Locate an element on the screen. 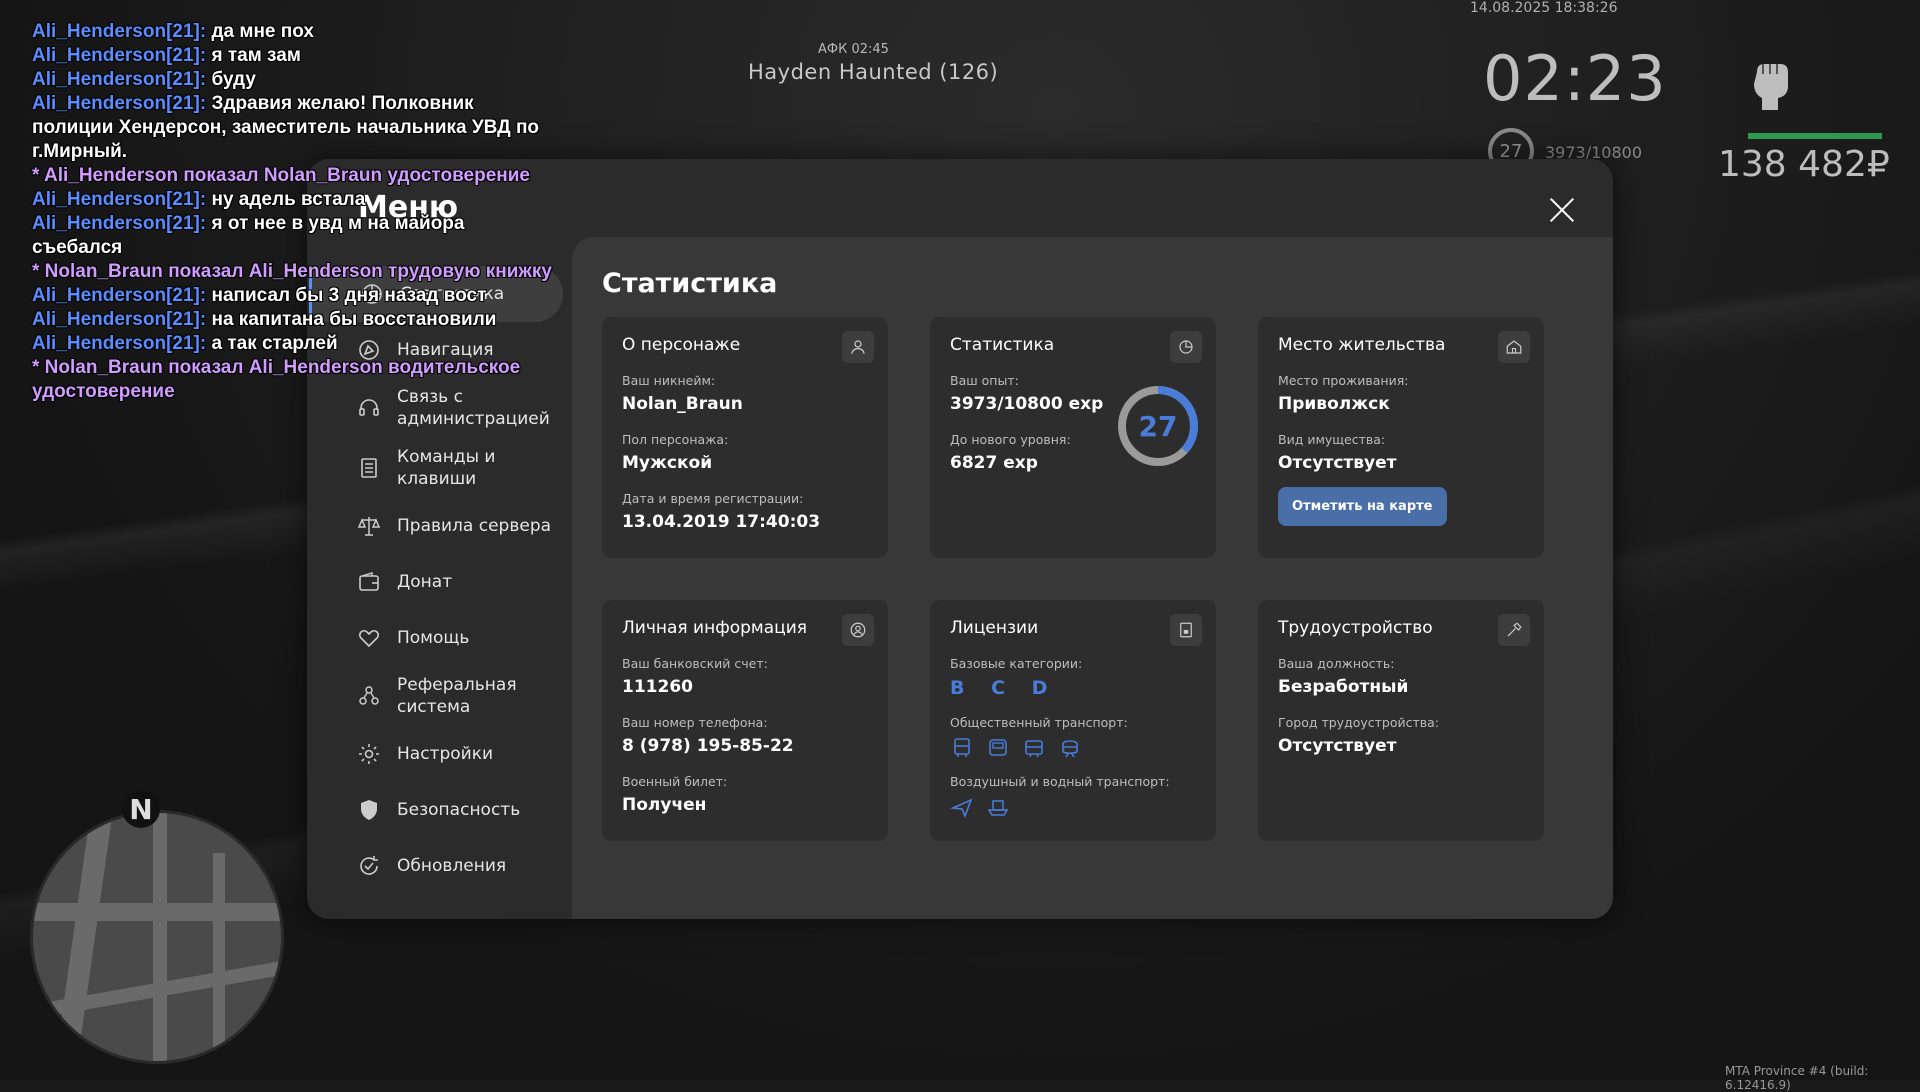 The image size is (1920, 1092). money-display: 138 482₽ is located at coordinates (1804, 164).